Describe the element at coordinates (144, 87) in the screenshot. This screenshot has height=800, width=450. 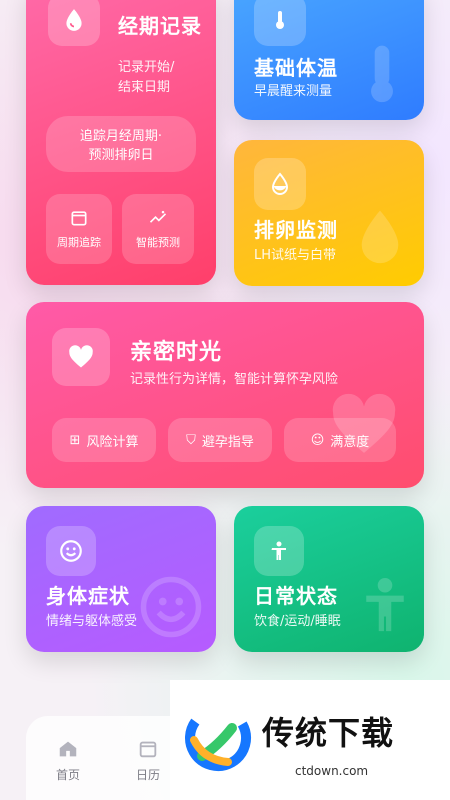
I see `period-subtitle-line2: 结束日期` at that location.